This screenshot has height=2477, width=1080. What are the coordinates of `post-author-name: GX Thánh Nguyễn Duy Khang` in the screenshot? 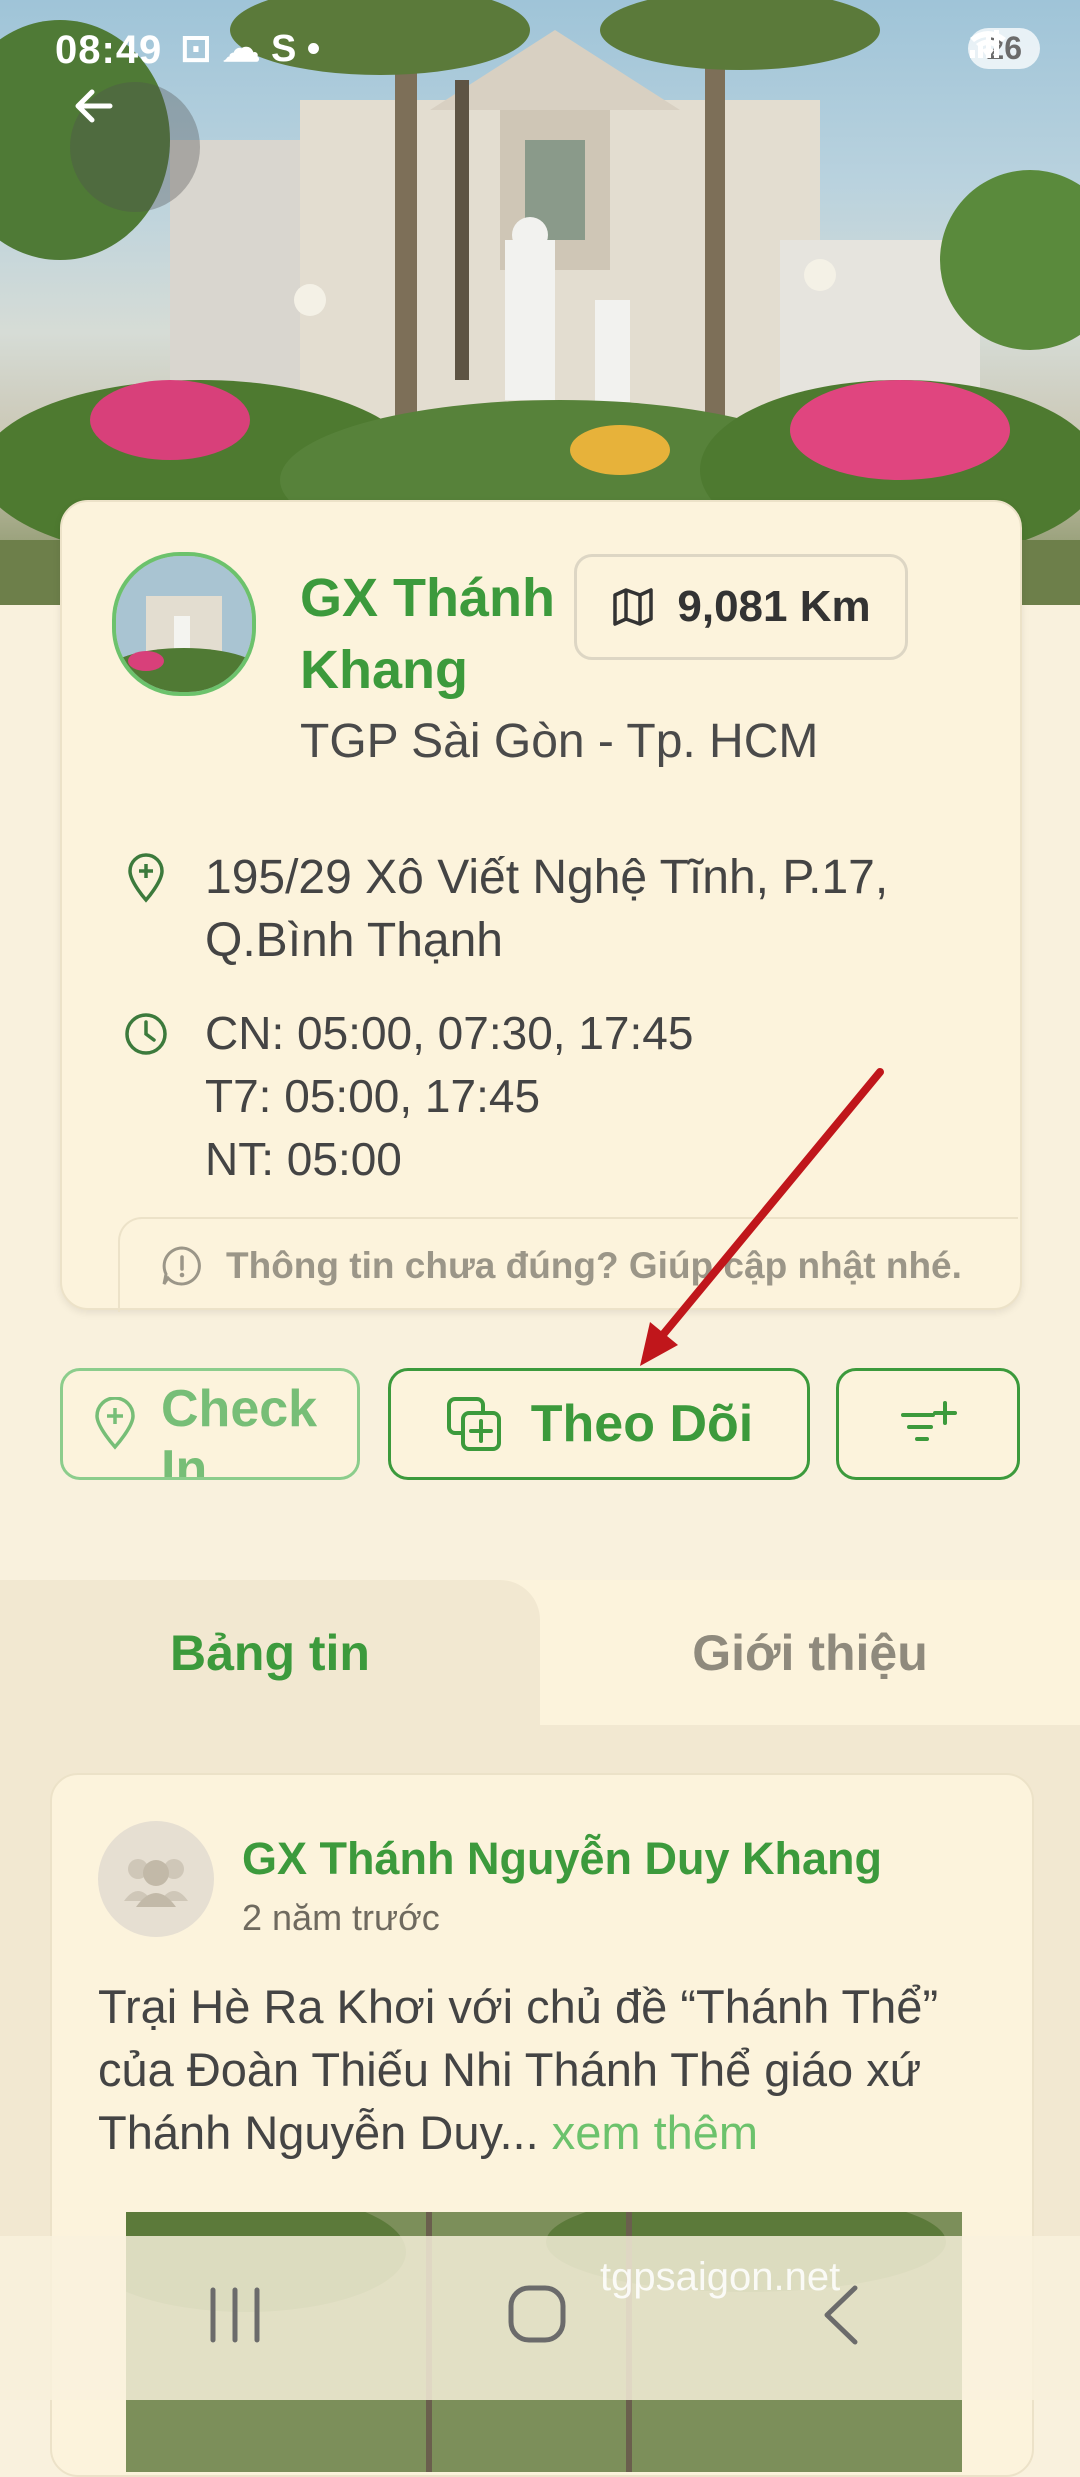 It's located at (562, 1859).